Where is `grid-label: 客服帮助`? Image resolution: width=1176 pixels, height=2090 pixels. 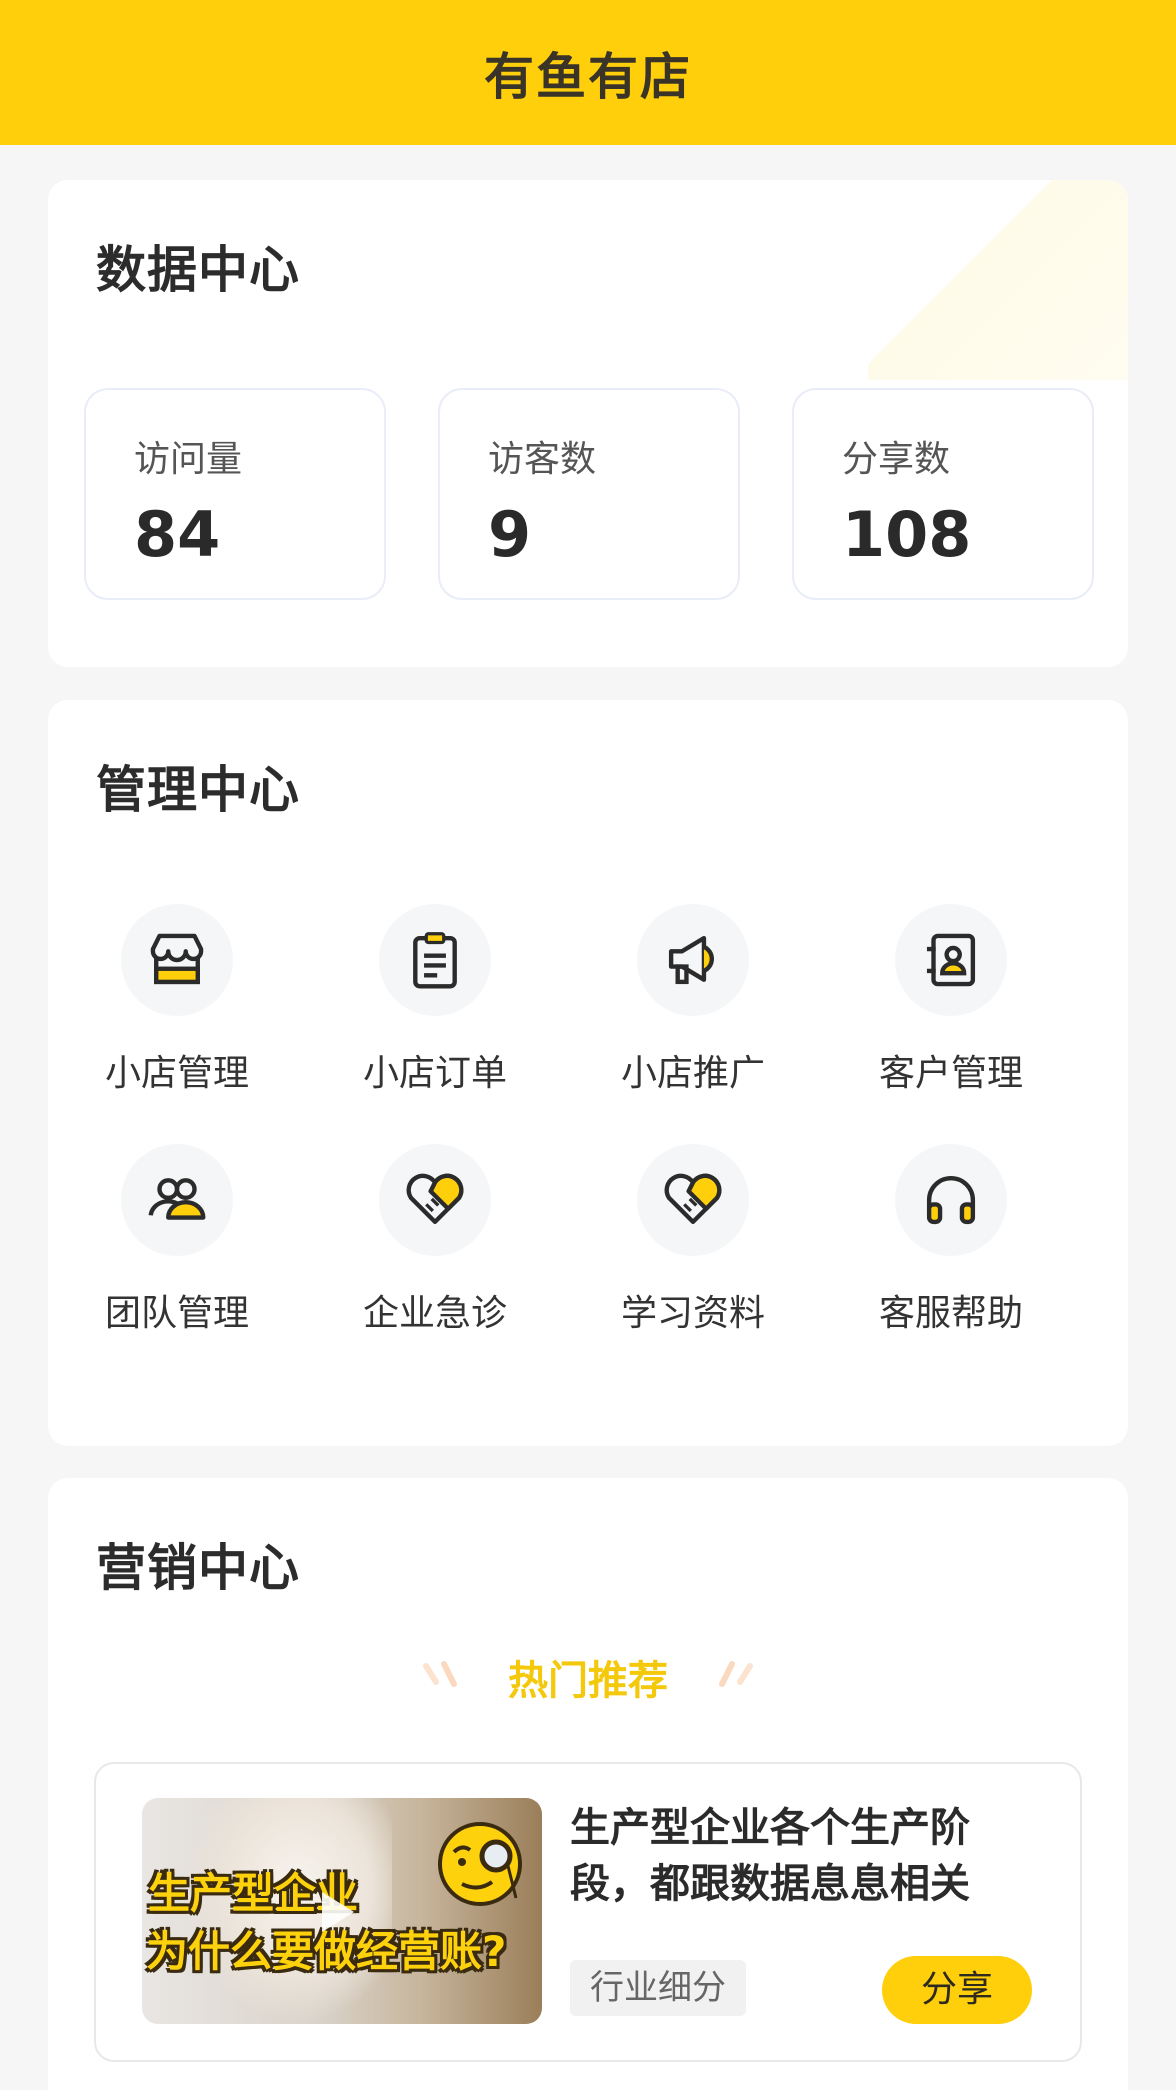
grid-label: 客服帮助 is located at coordinates (950, 1313).